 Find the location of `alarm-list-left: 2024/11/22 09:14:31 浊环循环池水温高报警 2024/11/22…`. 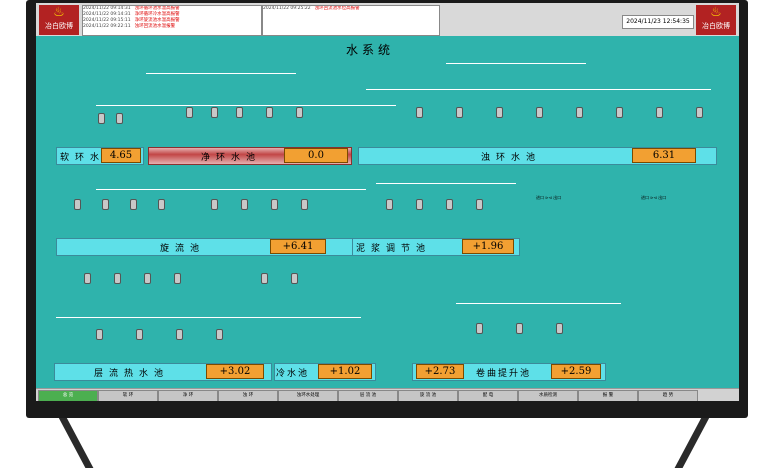

alarm-list-left: 2024/11/22 09:14:31 浊环循环池水温高报警 2024/11/22… is located at coordinates (172, 20).